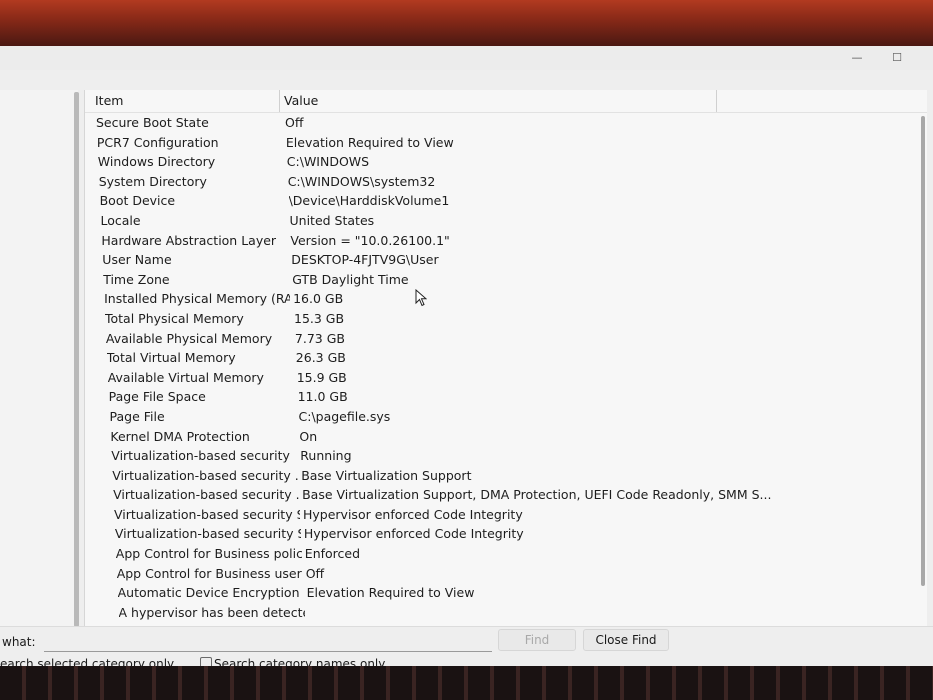 This screenshot has width=933, height=700. I want to click on row-item-cell: Time Zone, so click(136, 279).